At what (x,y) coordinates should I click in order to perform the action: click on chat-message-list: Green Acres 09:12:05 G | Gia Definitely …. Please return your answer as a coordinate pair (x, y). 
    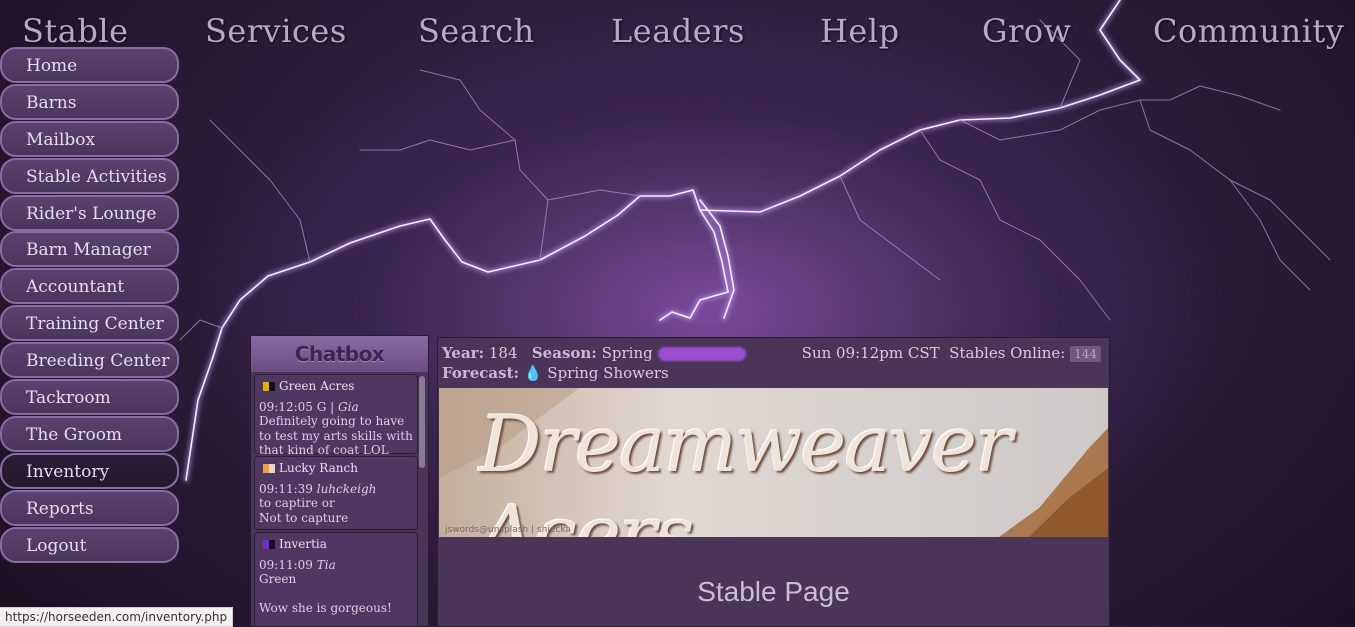
    Looking at the image, I should click on (339, 500).